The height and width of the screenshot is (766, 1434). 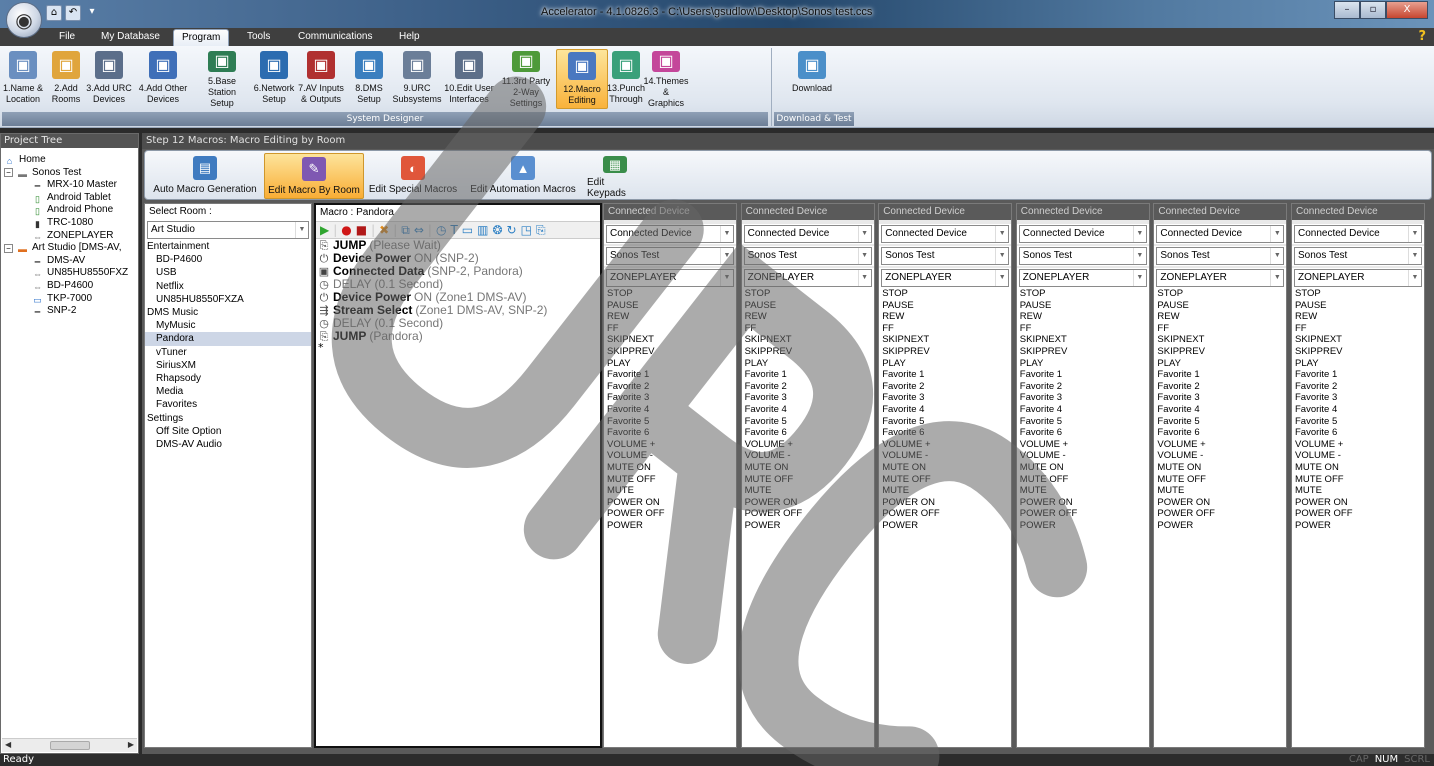 I want to click on tab-edit-automation-macros: ▲ Edit Automation Macros, so click(x=523, y=176).